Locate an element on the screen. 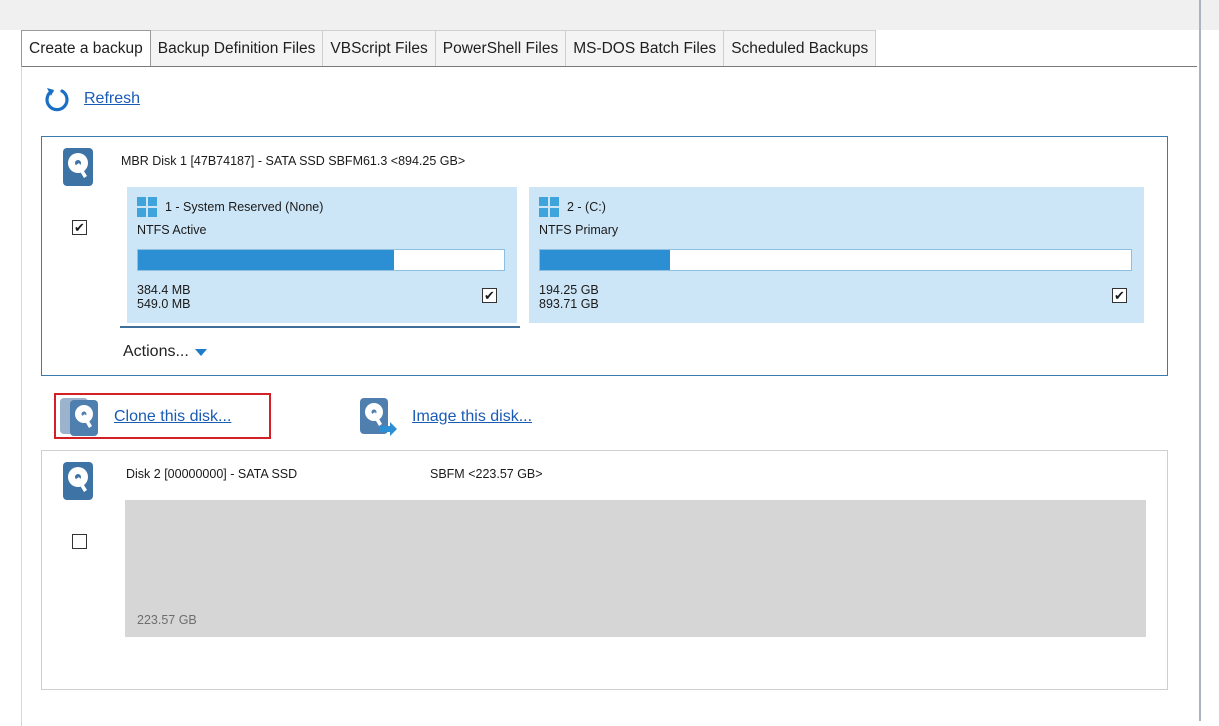 This screenshot has width=1219, height=726. partition-1-checkbox: ✔ is located at coordinates (489, 295).